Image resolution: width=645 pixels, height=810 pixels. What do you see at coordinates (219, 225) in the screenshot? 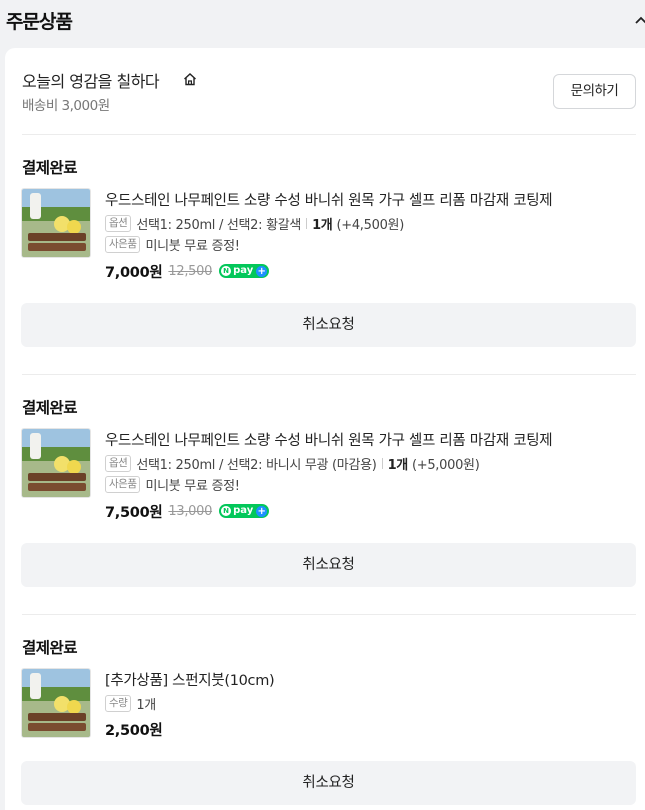
I see `option-text: 선택1: 250ml / 선택2: 황갈색` at bounding box center [219, 225].